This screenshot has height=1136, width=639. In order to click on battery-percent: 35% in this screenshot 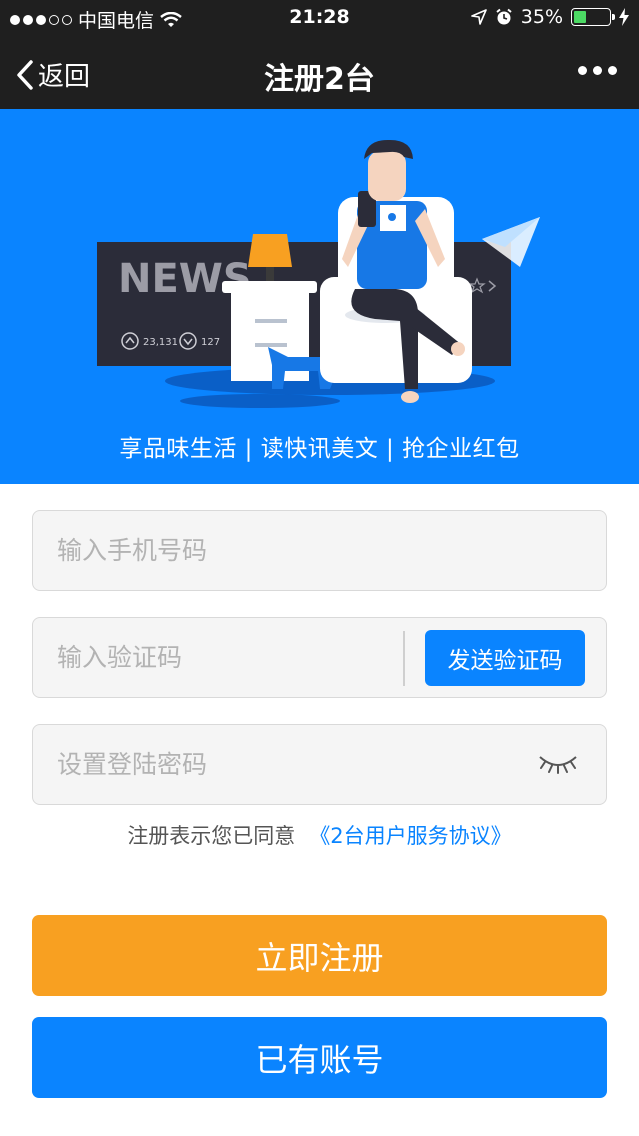, I will do `click(541, 17)`.